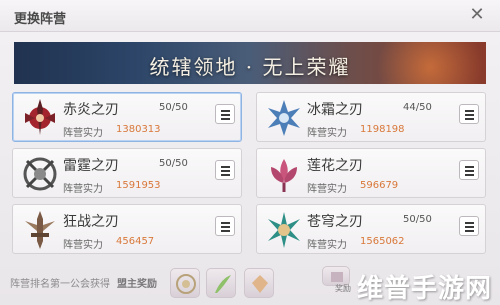 The image size is (500, 305). I want to click on dialog-title: 更换阵营, so click(40, 19).